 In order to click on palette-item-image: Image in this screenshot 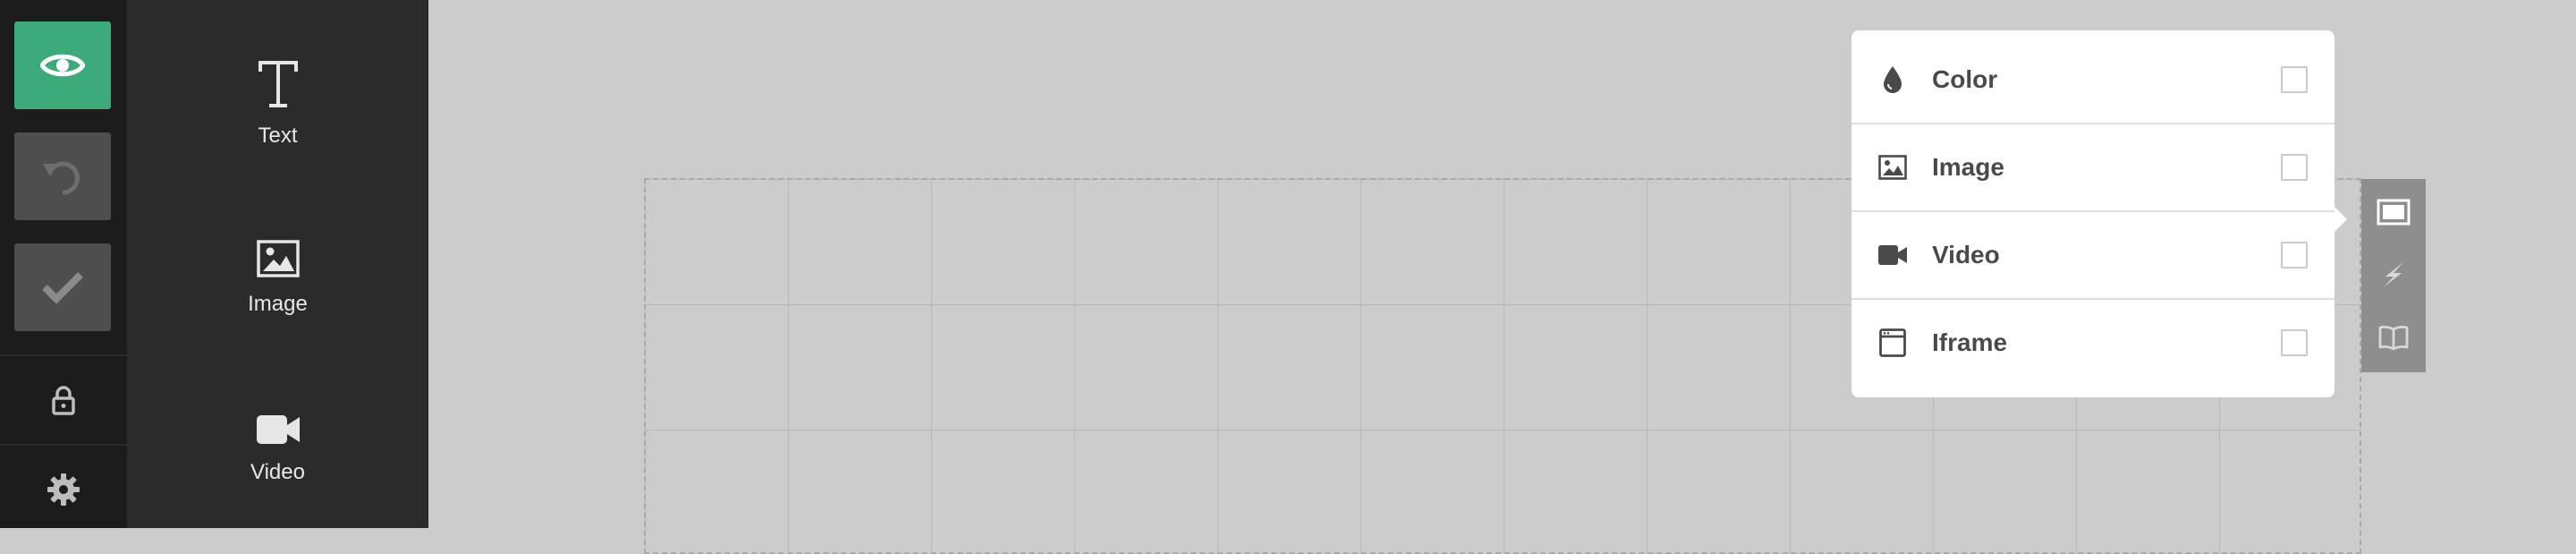, I will do `click(277, 282)`.